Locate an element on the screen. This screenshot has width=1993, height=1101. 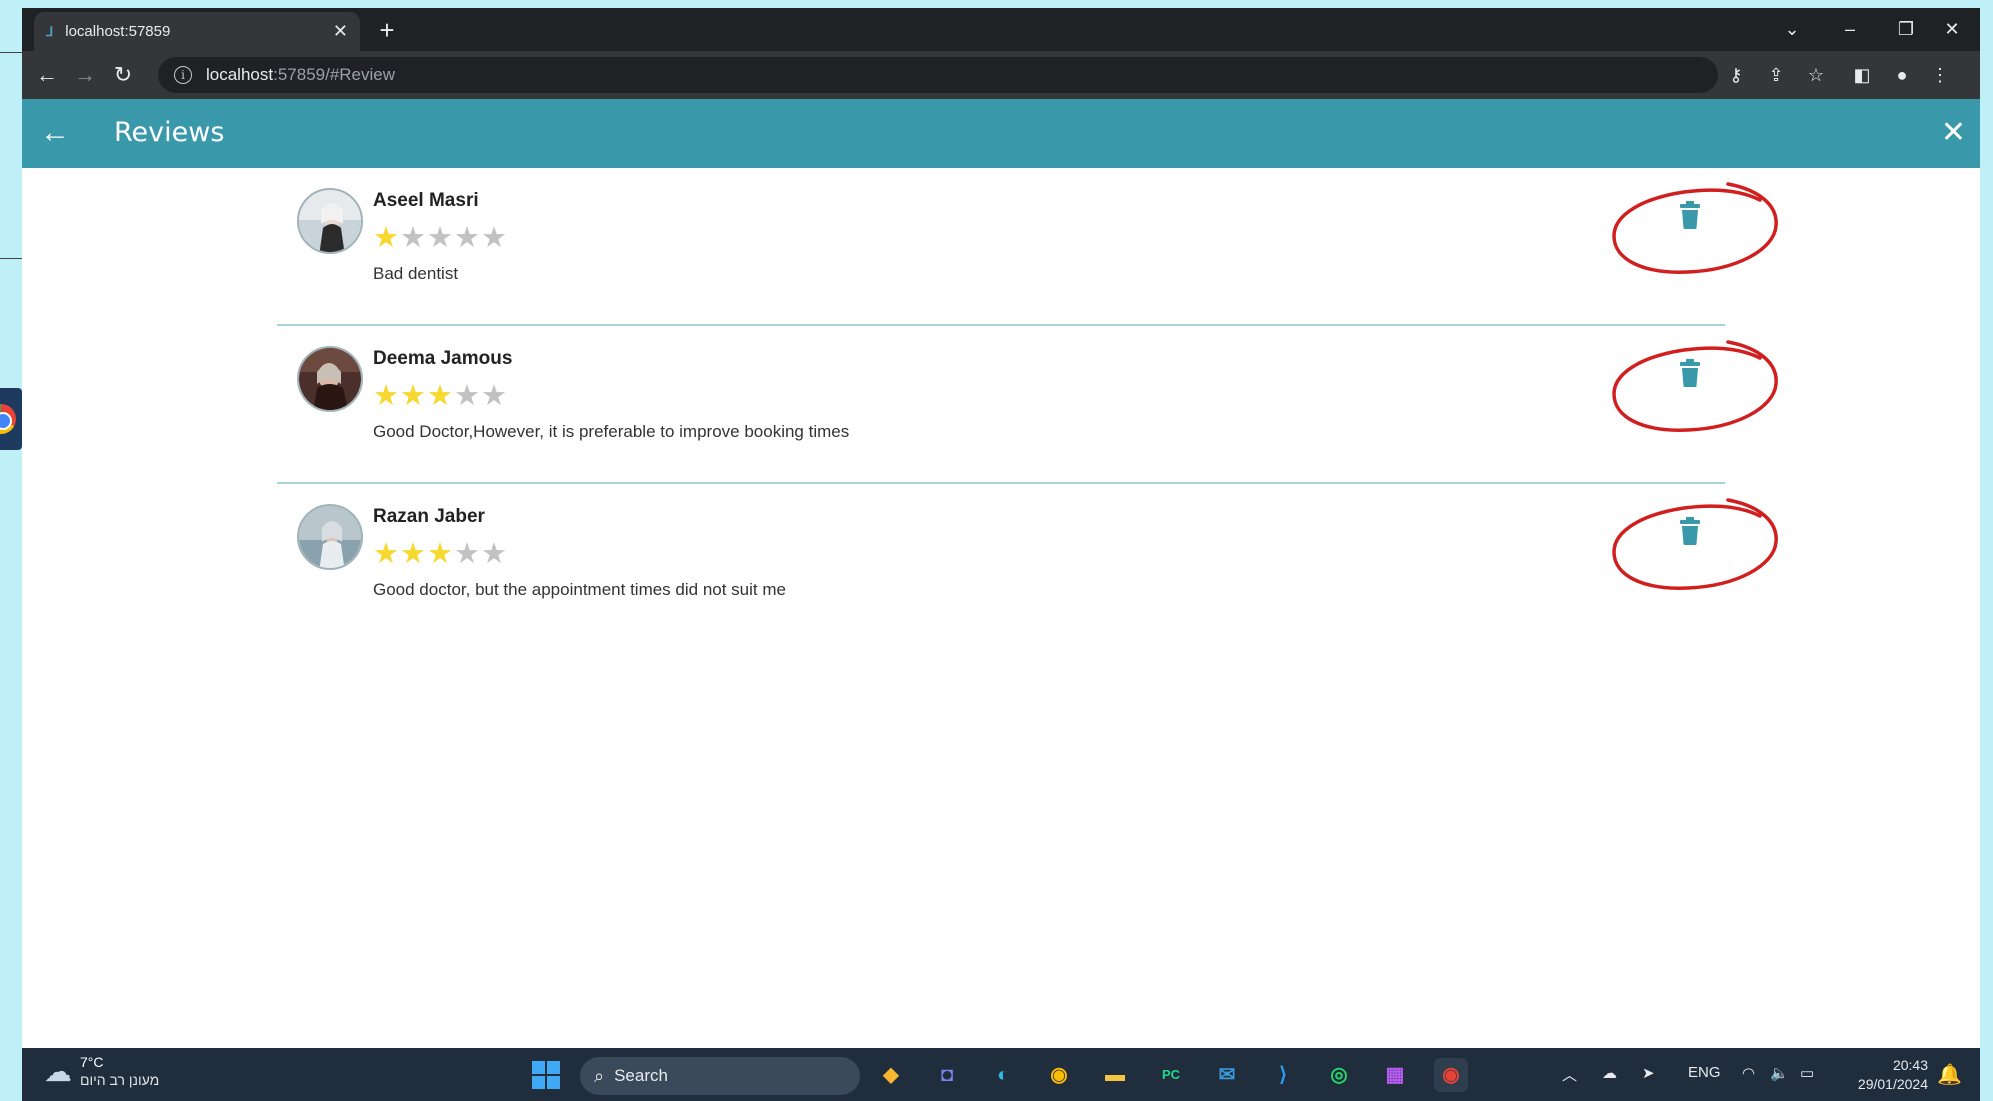
key-icon: ⚷ is located at coordinates (1736, 75).